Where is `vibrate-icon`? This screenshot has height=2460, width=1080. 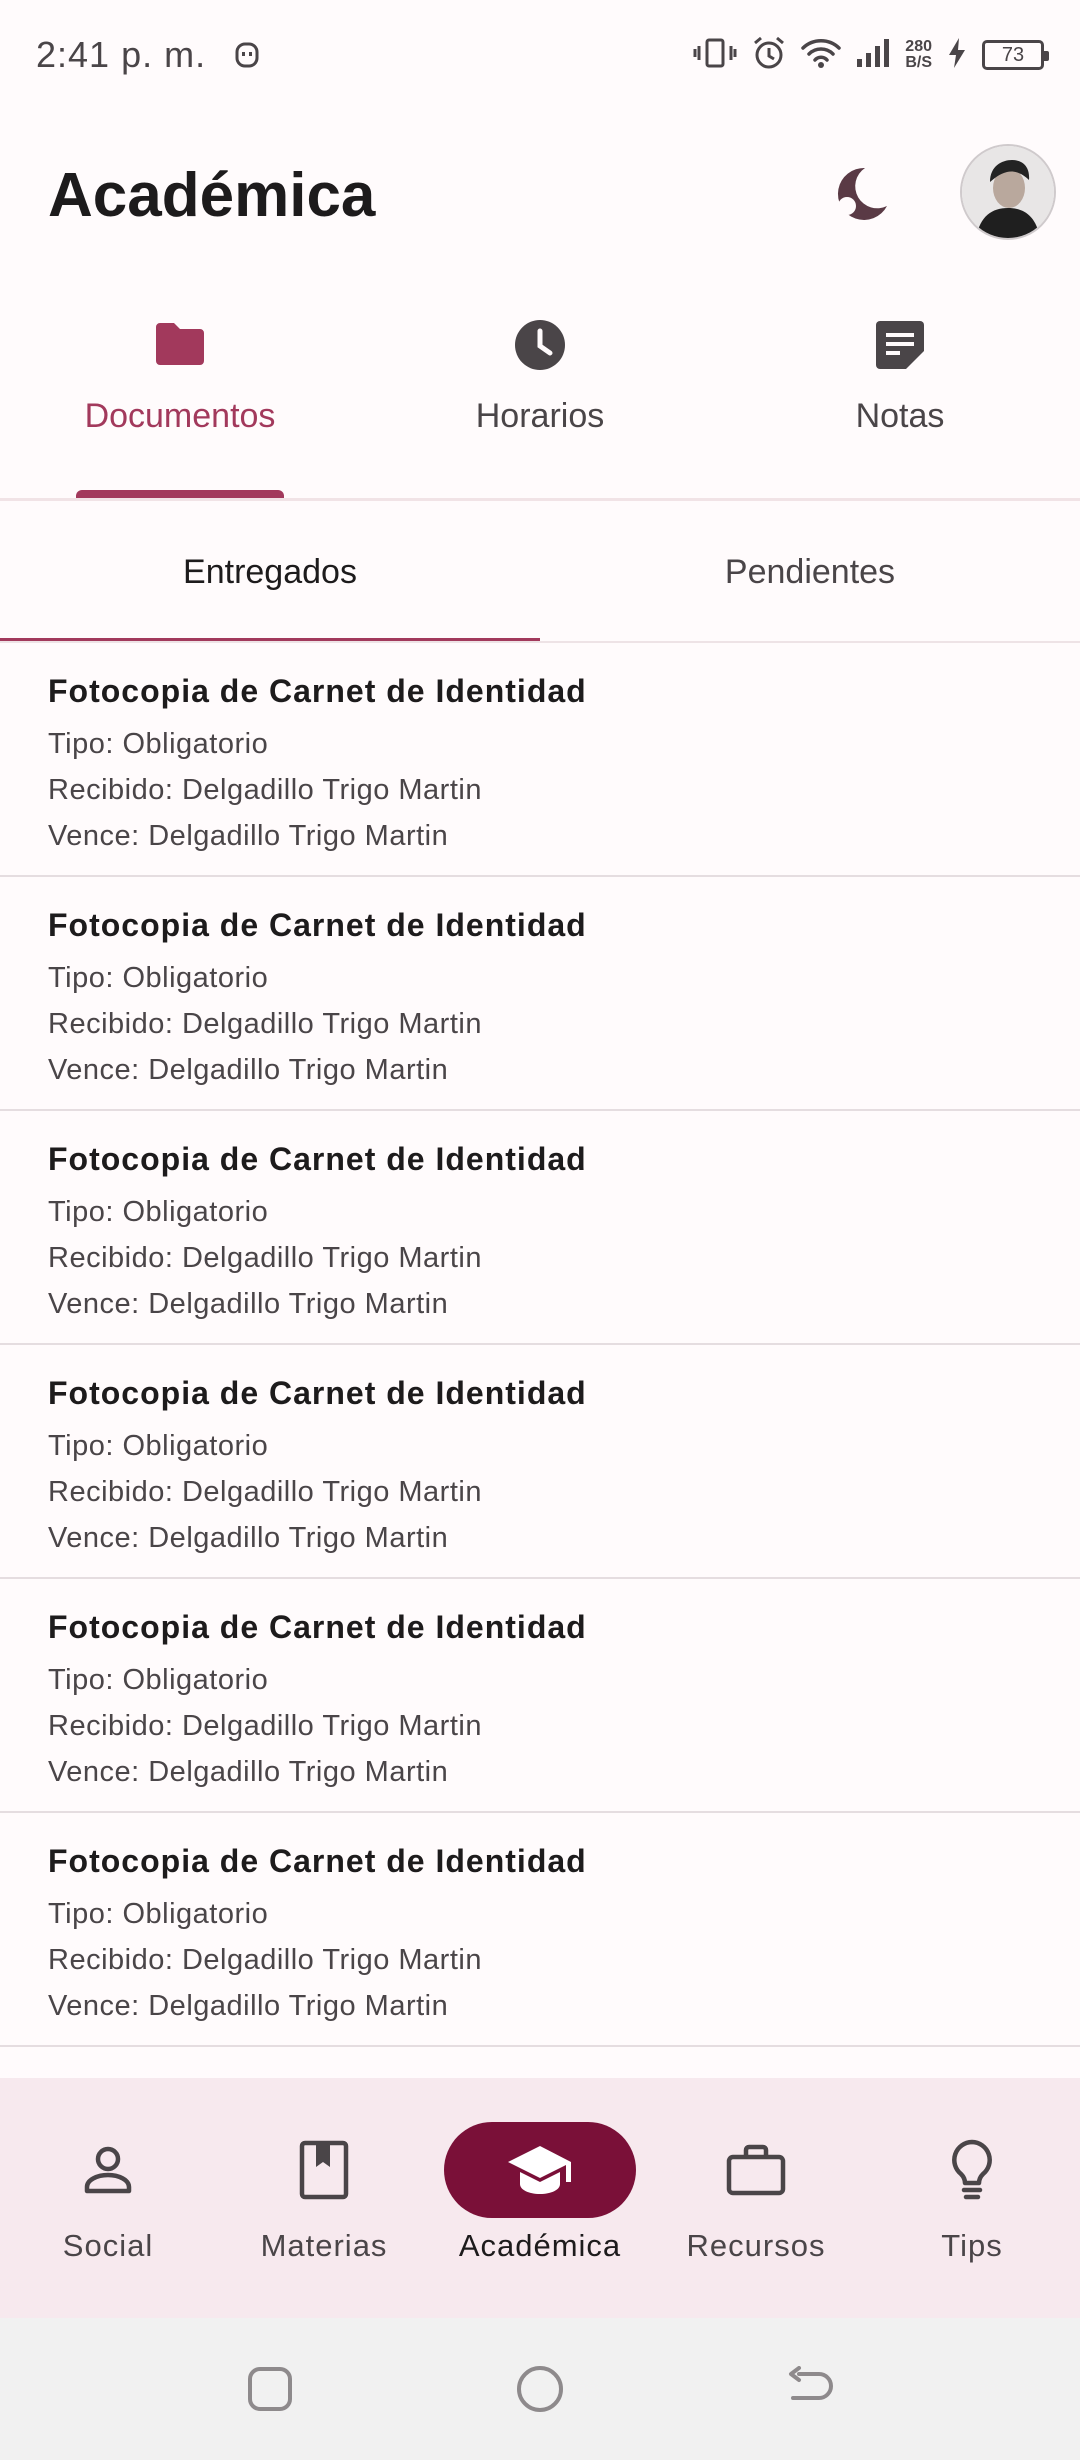 vibrate-icon is located at coordinates (715, 55).